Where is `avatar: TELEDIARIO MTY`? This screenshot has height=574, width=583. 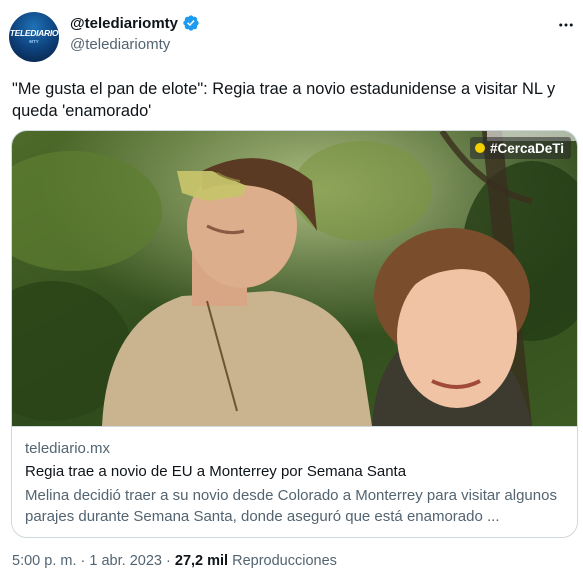
avatar: TELEDIARIO MTY is located at coordinates (34, 37).